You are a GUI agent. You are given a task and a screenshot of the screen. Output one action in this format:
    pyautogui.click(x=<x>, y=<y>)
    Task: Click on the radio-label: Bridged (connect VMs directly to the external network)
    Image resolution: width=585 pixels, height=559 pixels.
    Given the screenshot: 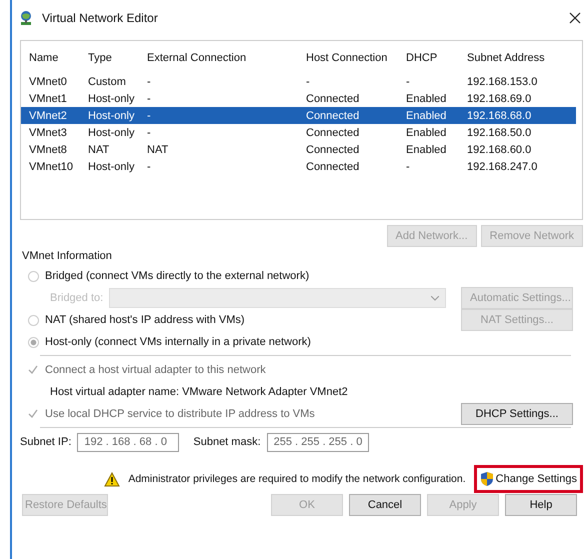 What is the action you would take?
    pyautogui.click(x=177, y=276)
    